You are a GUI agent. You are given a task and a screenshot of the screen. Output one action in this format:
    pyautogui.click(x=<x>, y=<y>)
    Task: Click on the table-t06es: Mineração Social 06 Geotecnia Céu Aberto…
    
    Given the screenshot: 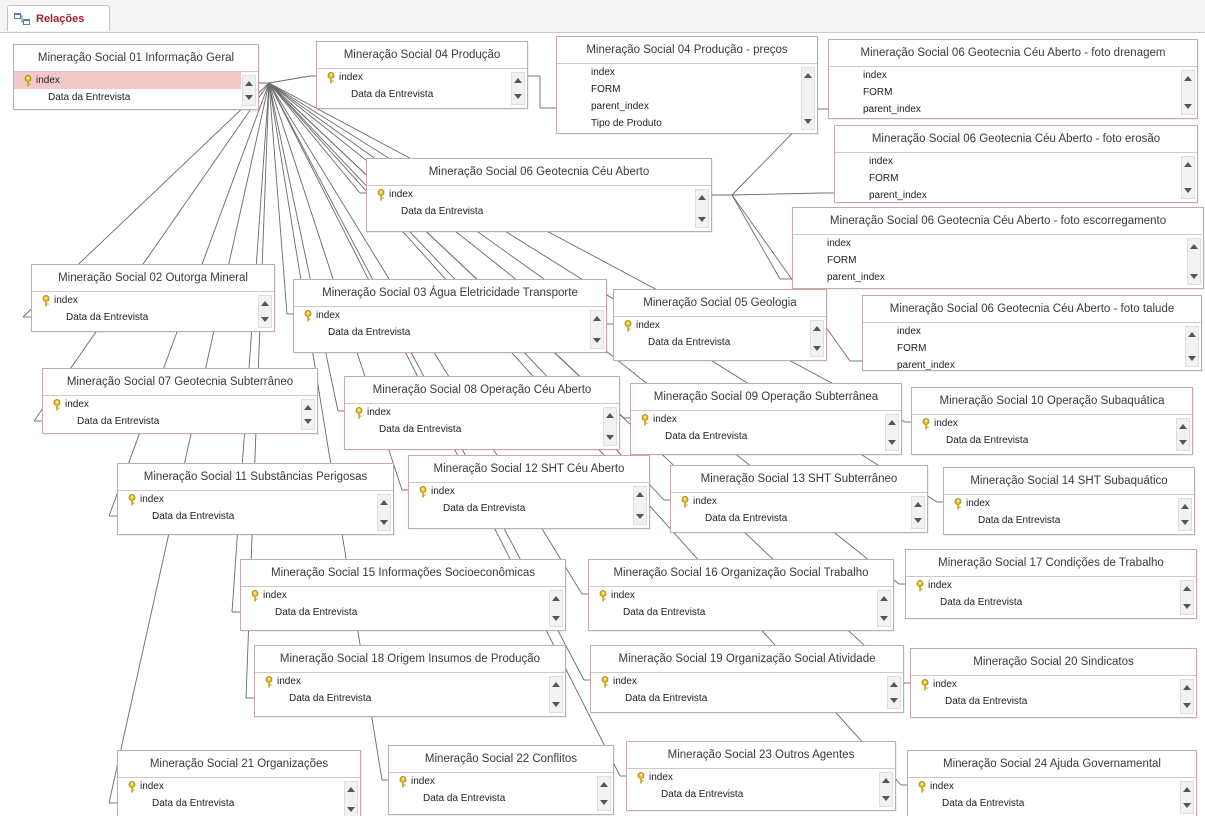 What is the action you would take?
    pyautogui.click(x=998, y=248)
    